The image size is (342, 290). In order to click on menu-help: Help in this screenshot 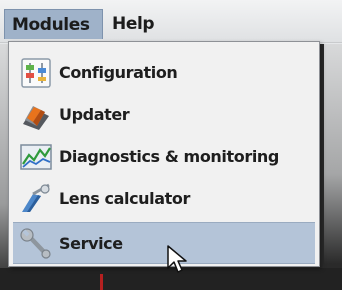, I will do `click(142, 24)`.